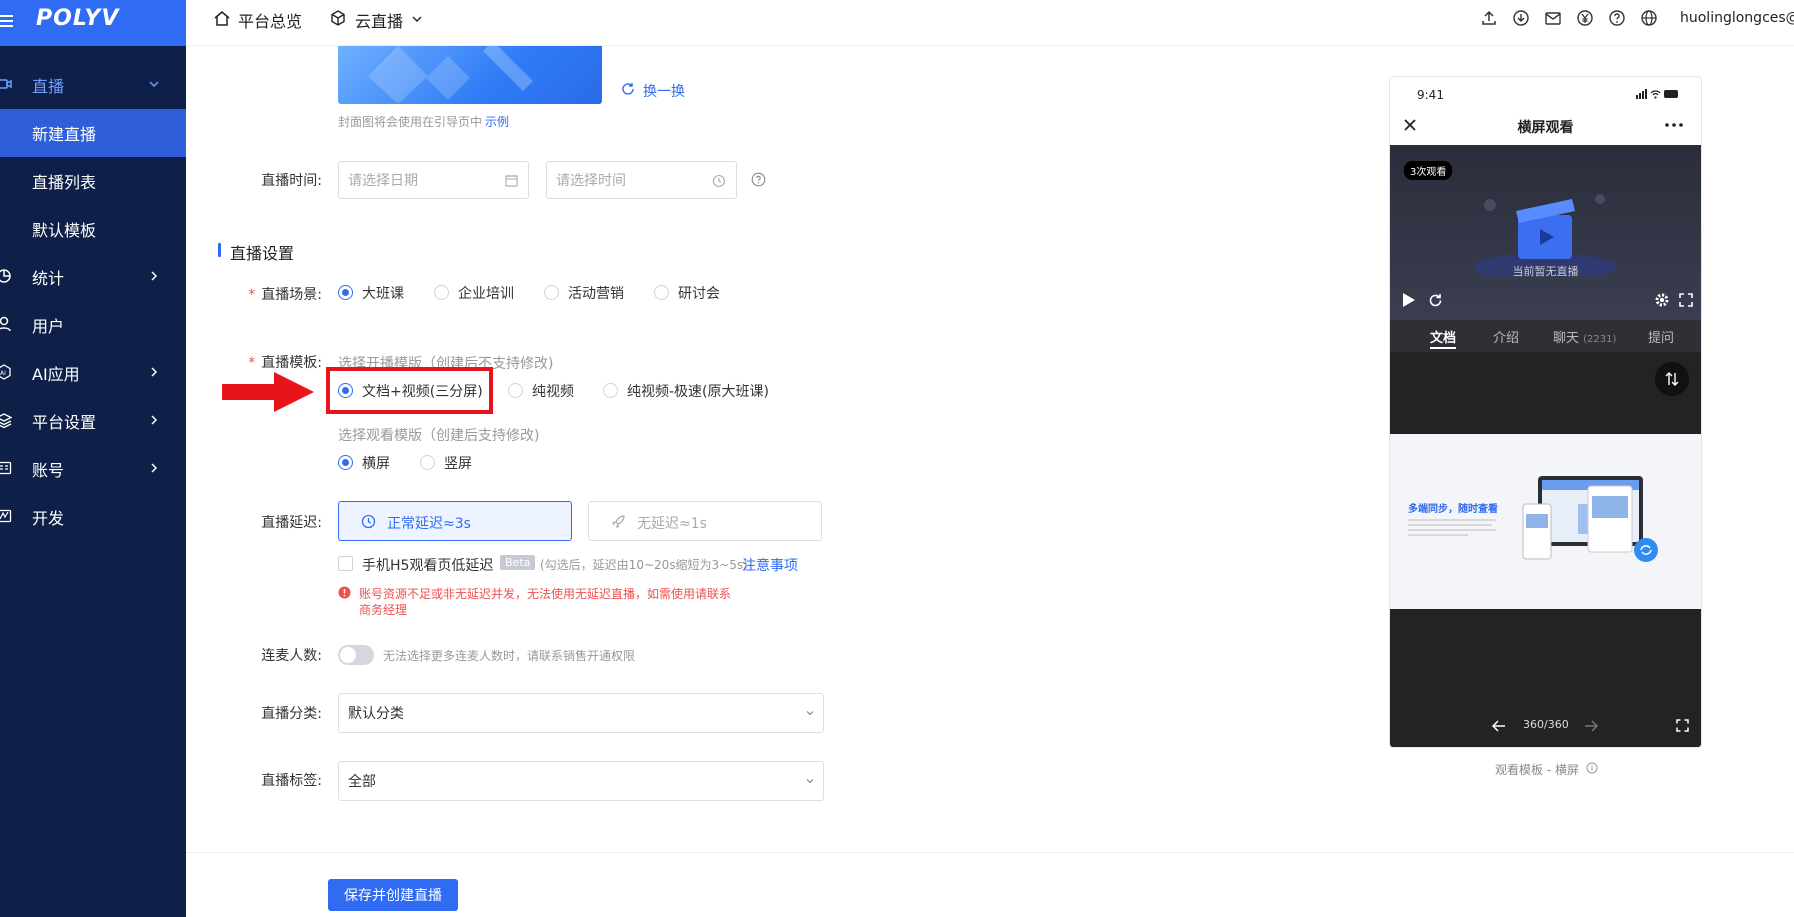 The width and height of the screenshot is (1794, 917). What do you see at coordinates (458, 463) in the screenshot?
I see `radio-view-portrait-label: 竖屏` at bounding box center [458, 463].